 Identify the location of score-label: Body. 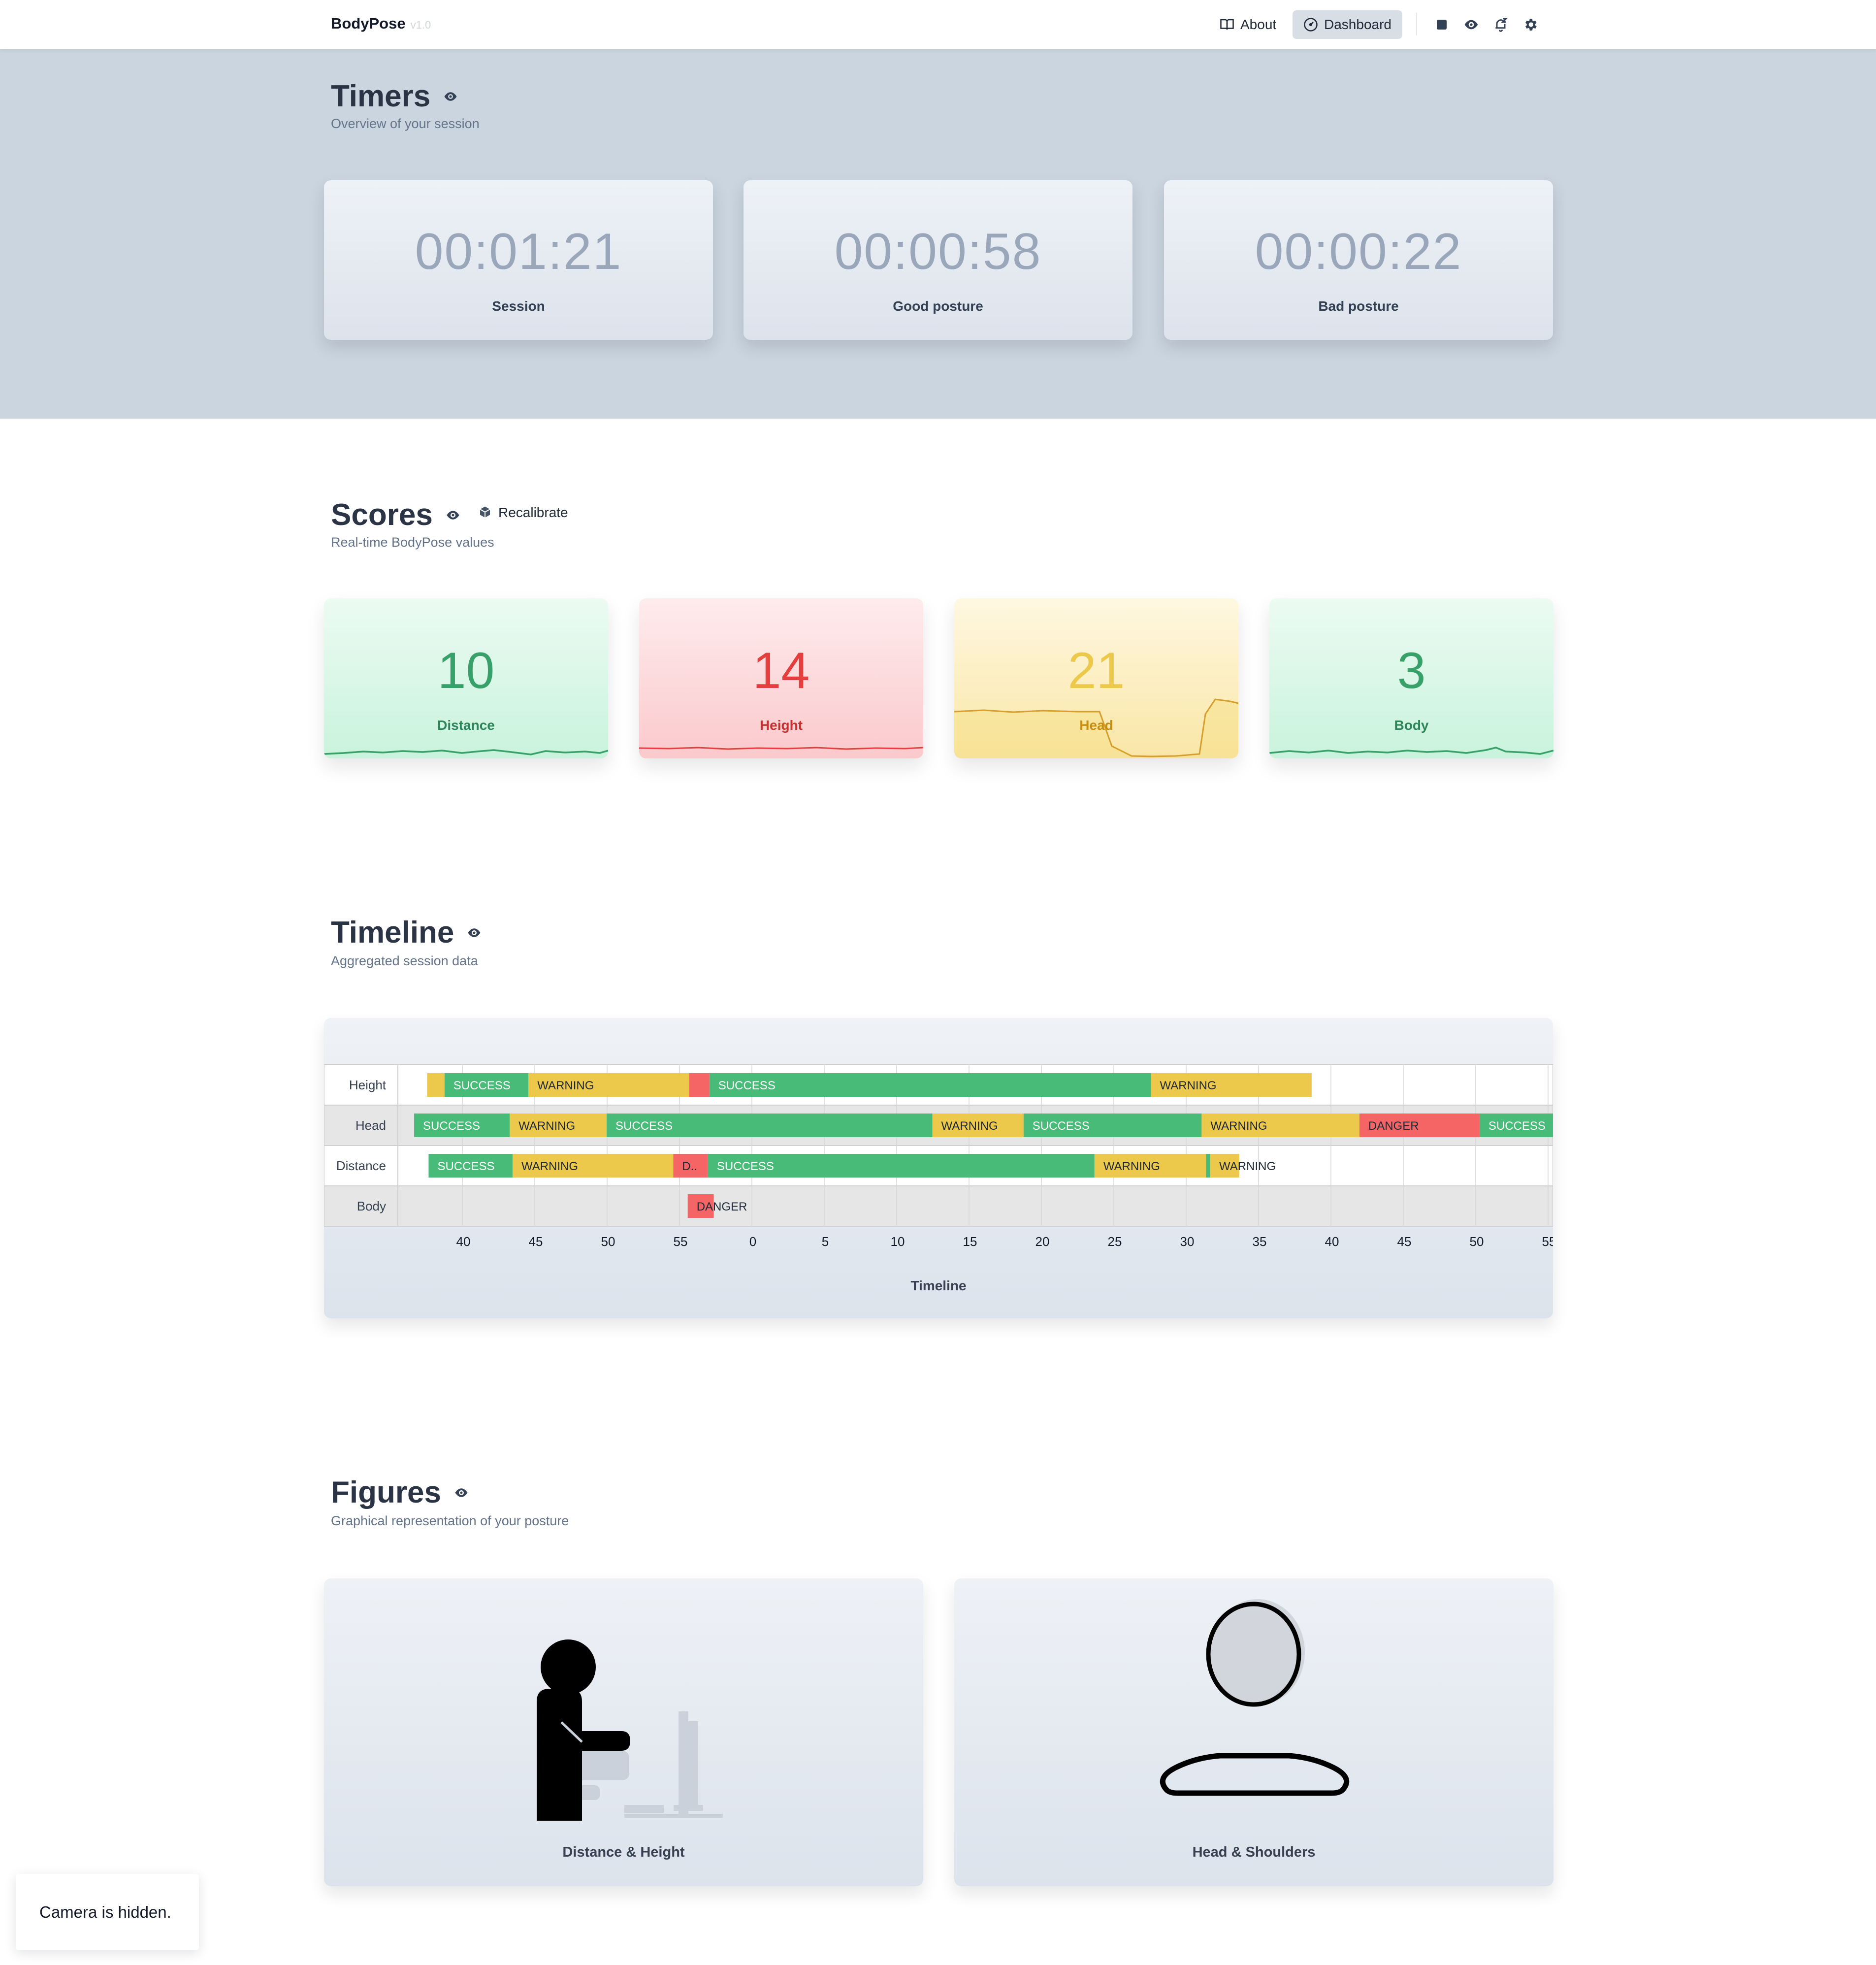
(1412, 725).